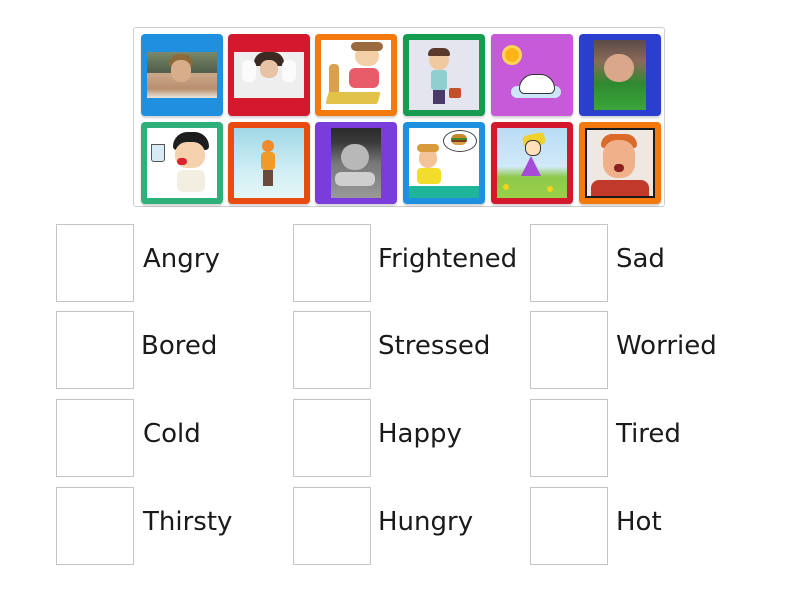  I want to click on bored-boy-reading-cartoon, so click(356, 75).